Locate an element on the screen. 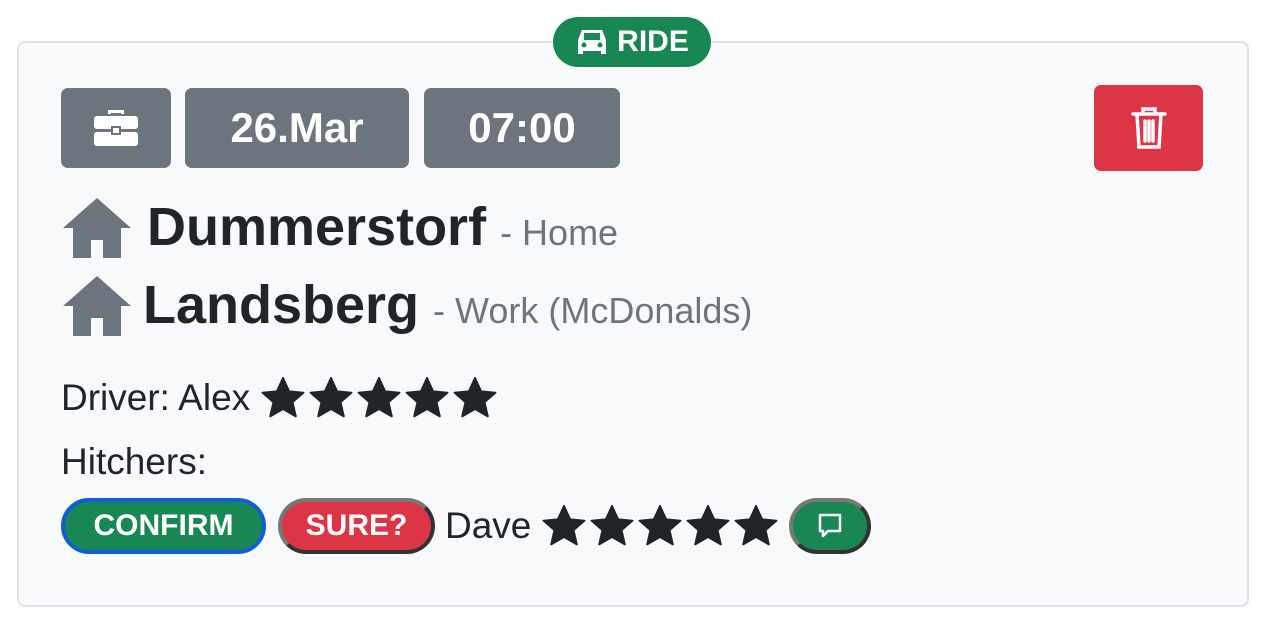 The height and width of the screenshot is (637, 1280). category-button is located at coordinates (116, 128).